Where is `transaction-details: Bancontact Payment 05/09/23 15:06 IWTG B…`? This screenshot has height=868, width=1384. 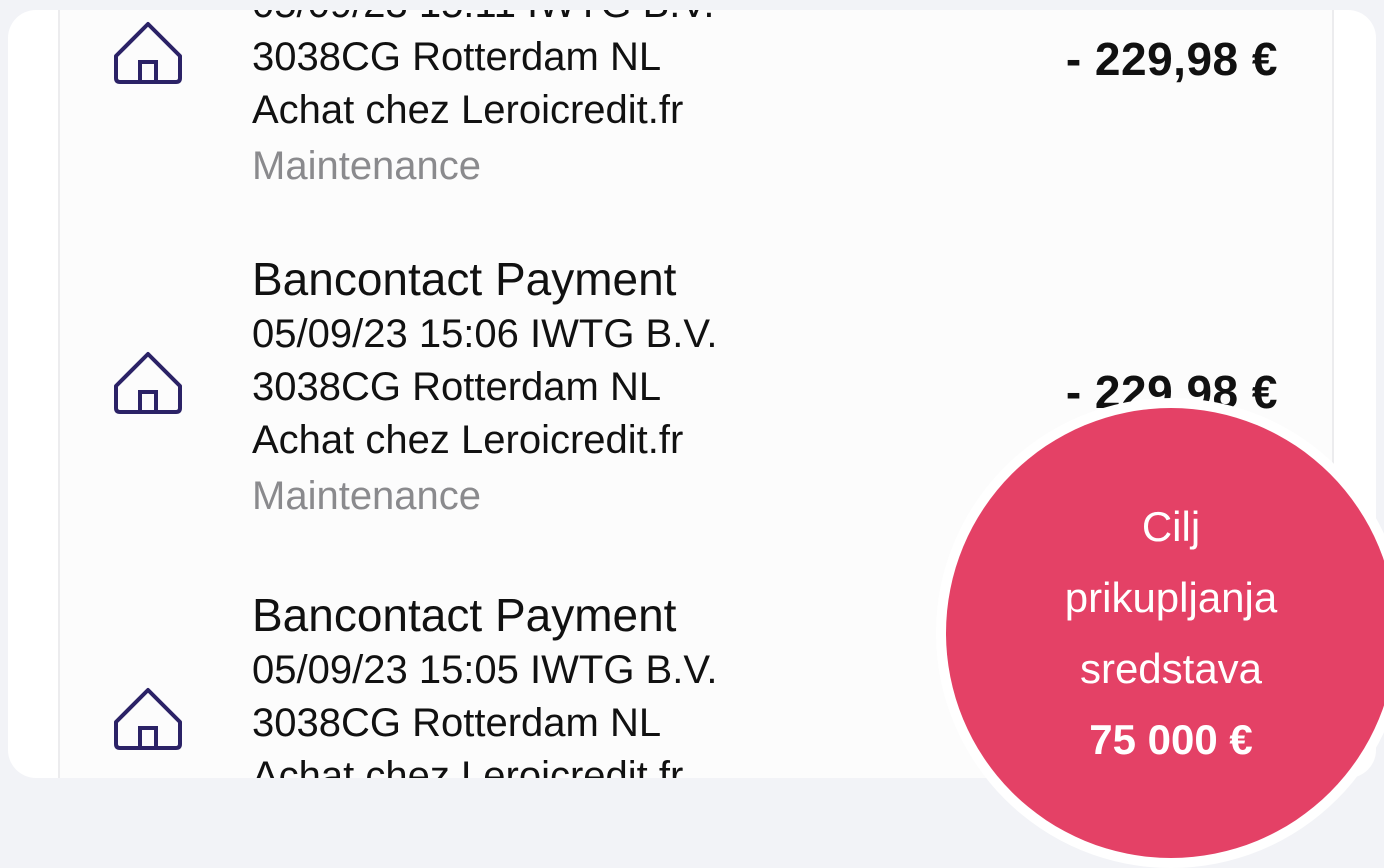
transaction-details: Bancontact Payment 05/09/23 15:06 IWTG B… is located at coordinates (484, 386).